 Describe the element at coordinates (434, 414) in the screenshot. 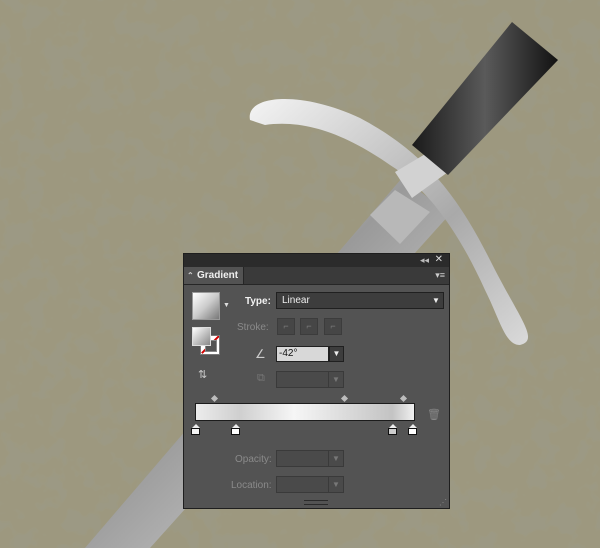

I see `trash-icon: 🗑` at that location.